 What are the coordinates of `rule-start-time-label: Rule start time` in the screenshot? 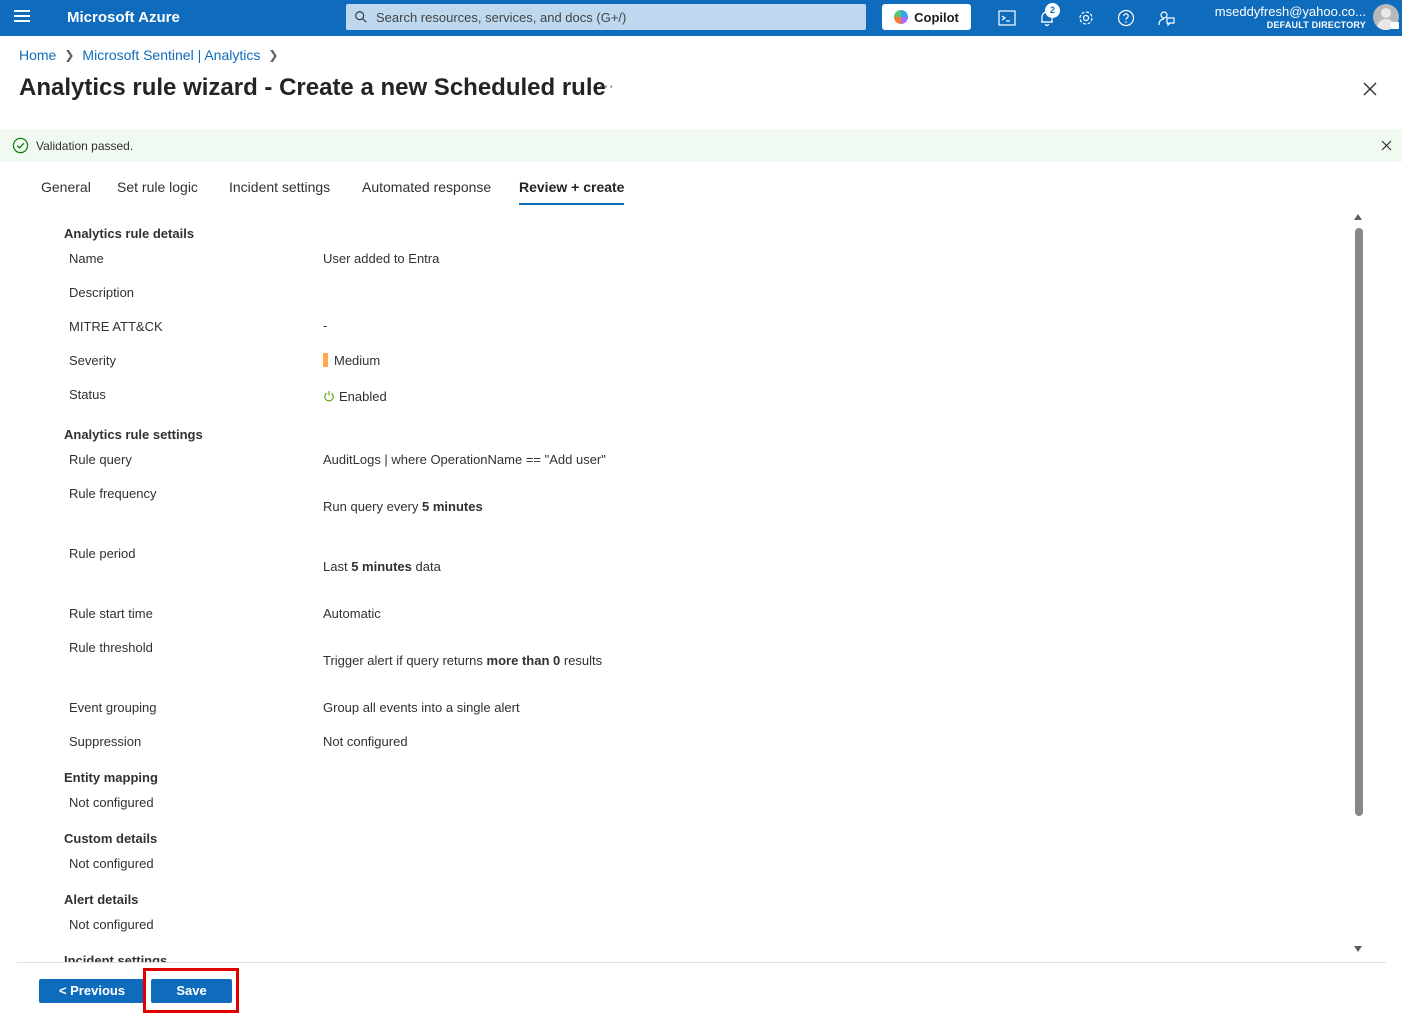 It's located at (111, 613).